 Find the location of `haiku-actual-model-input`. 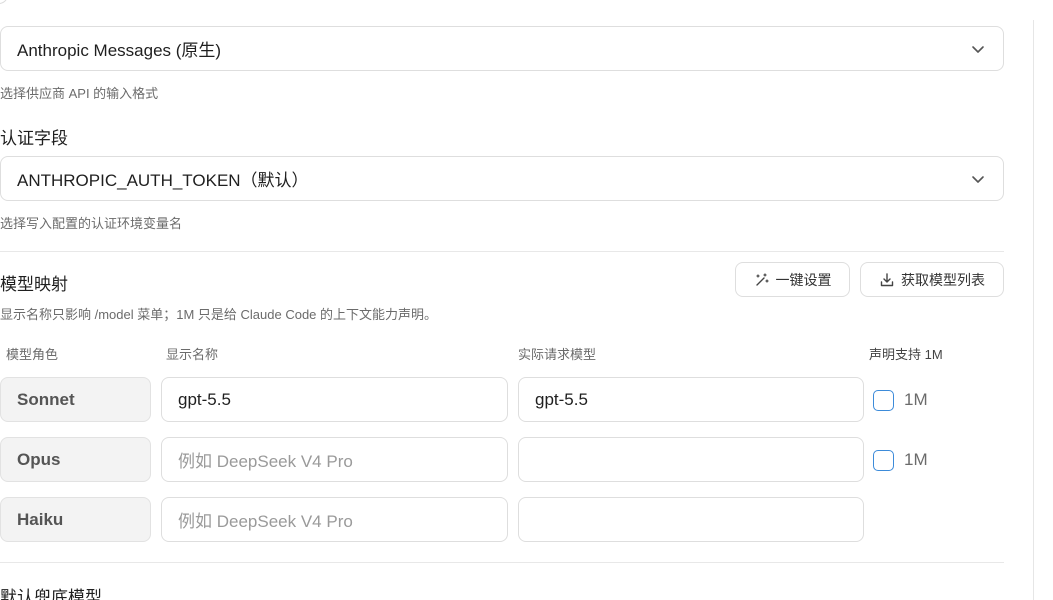

haiku-actual-model-input is located at coordinates (691, 519).